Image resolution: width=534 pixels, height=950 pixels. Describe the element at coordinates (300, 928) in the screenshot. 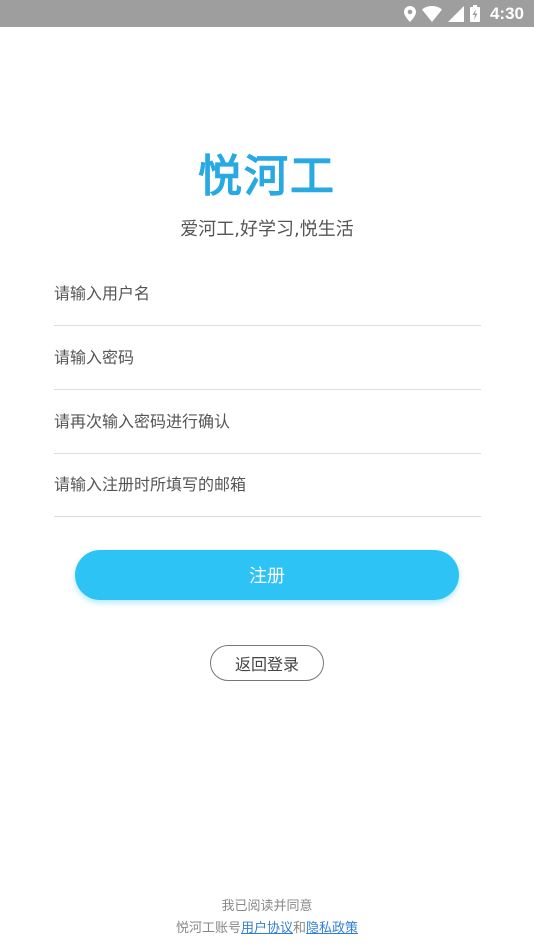

I see `agreement-and: 和` at that location.